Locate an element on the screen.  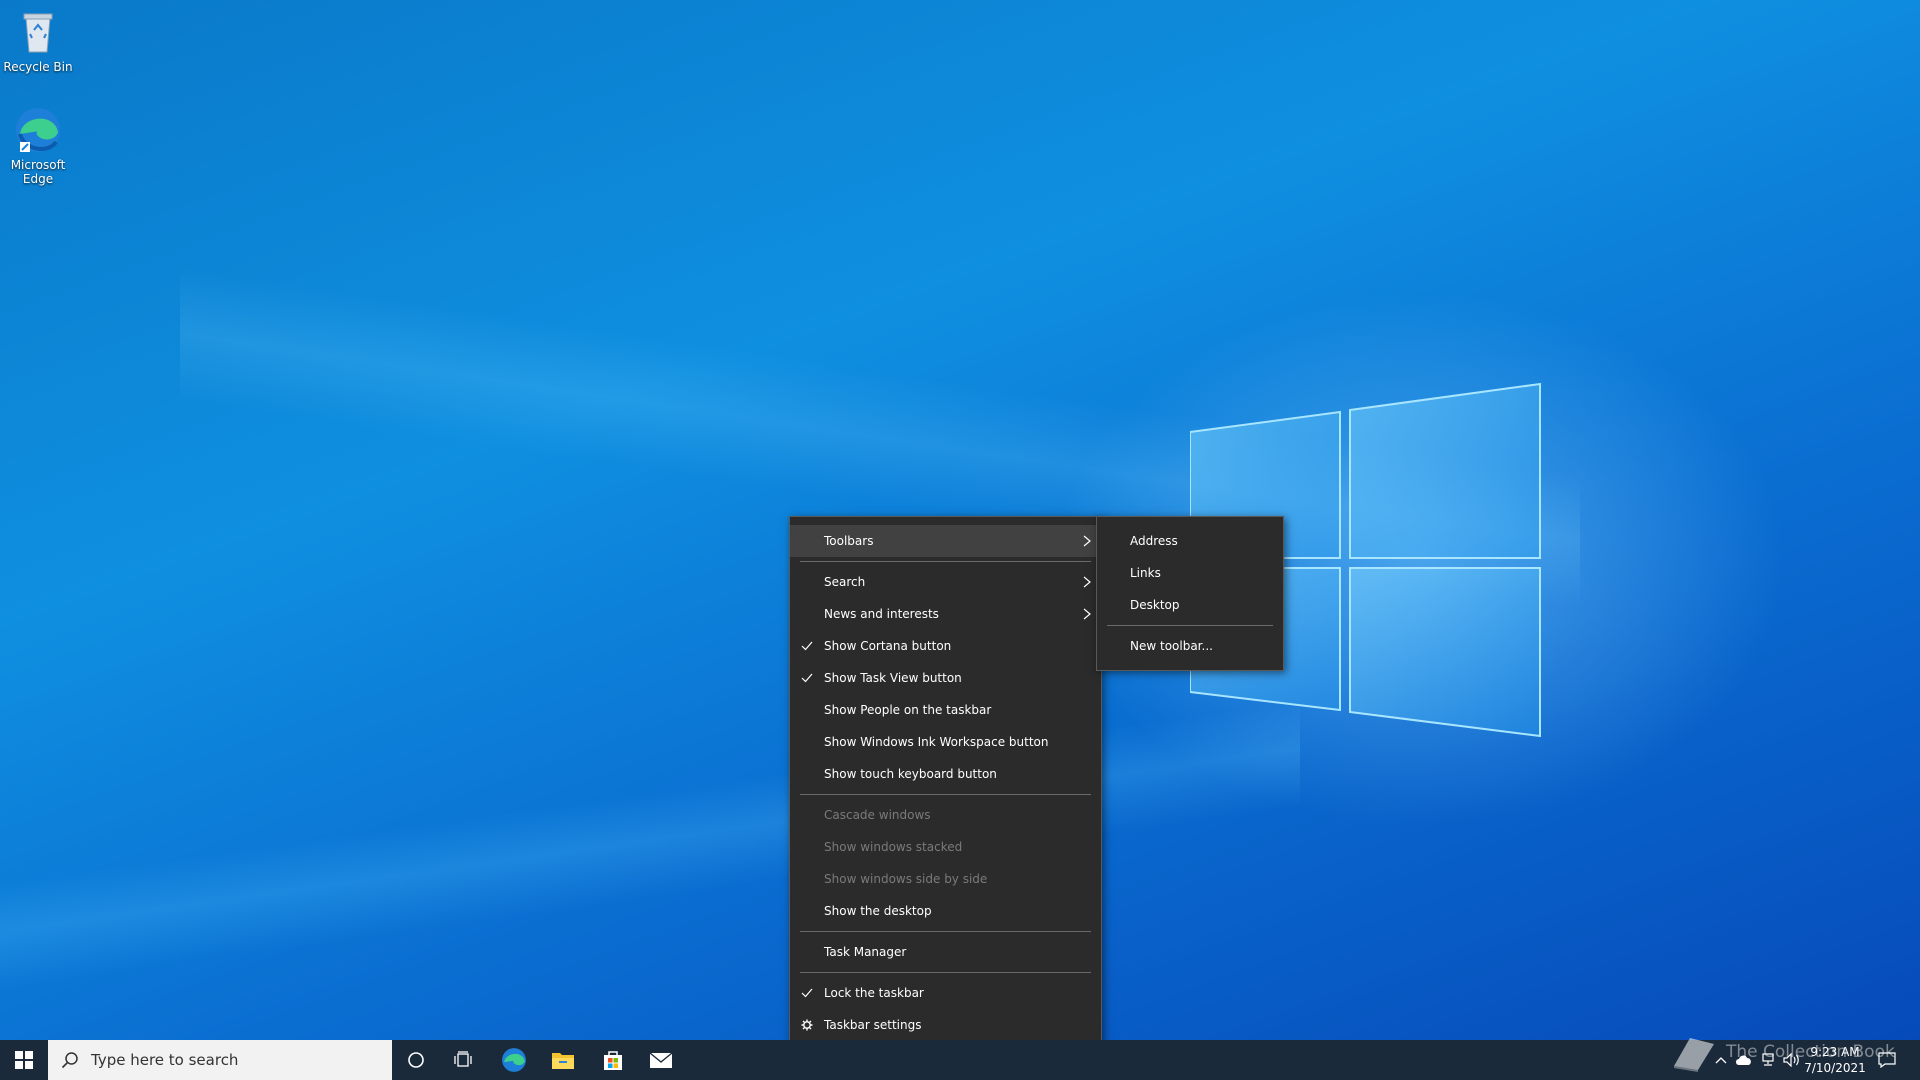
submenu-item-desktop: Desktop is located at coordinates (1190, 605).